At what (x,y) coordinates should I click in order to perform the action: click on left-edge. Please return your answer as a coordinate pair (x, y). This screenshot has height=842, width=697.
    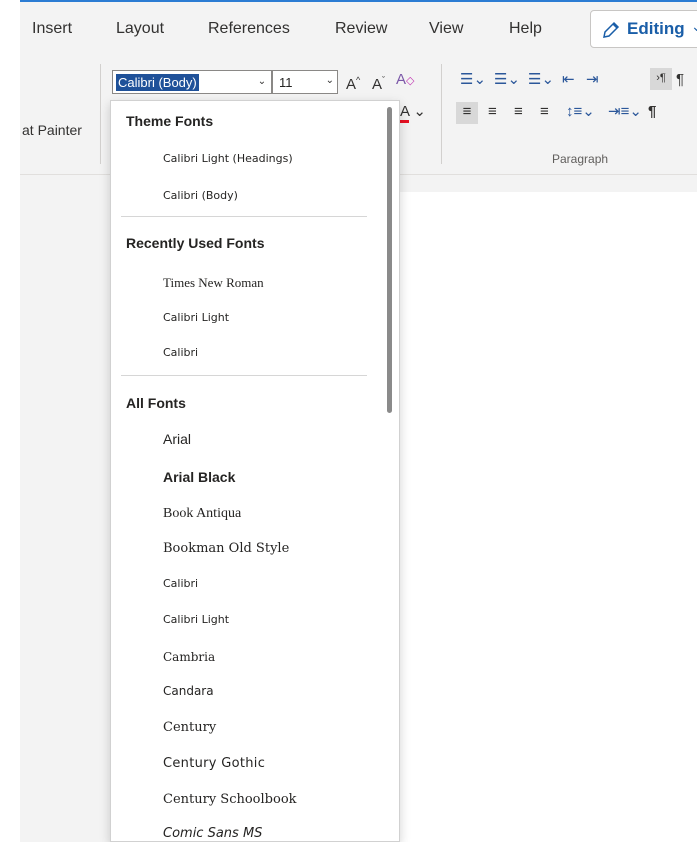
    Looking at the image, I should click on (10, 421).